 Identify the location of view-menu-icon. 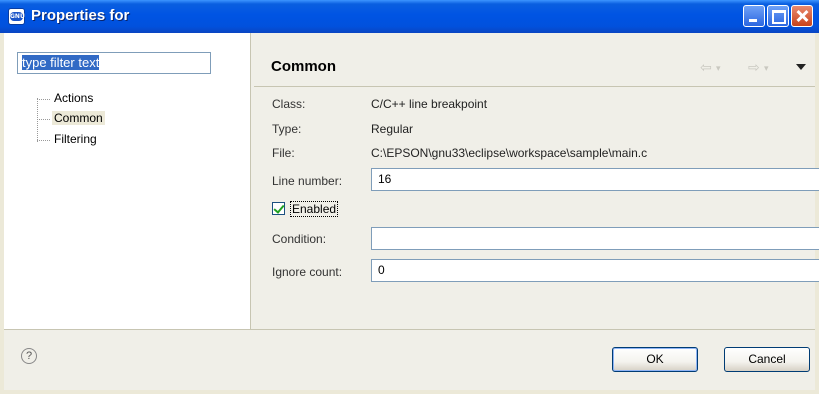
(801, 67).